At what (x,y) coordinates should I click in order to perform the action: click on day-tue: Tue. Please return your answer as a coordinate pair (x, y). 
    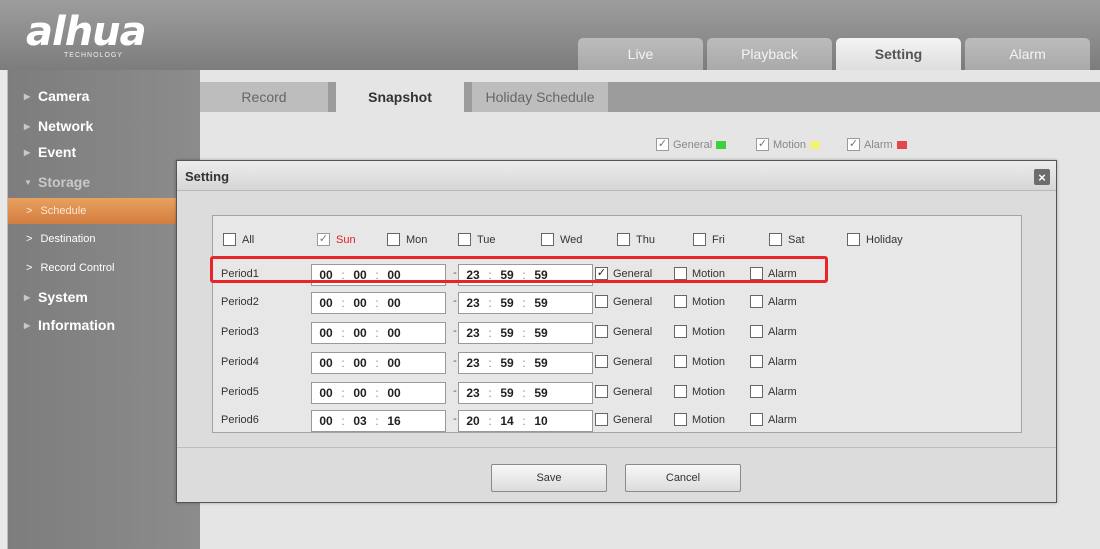
    Looking at the image, I should click on (477, 239).